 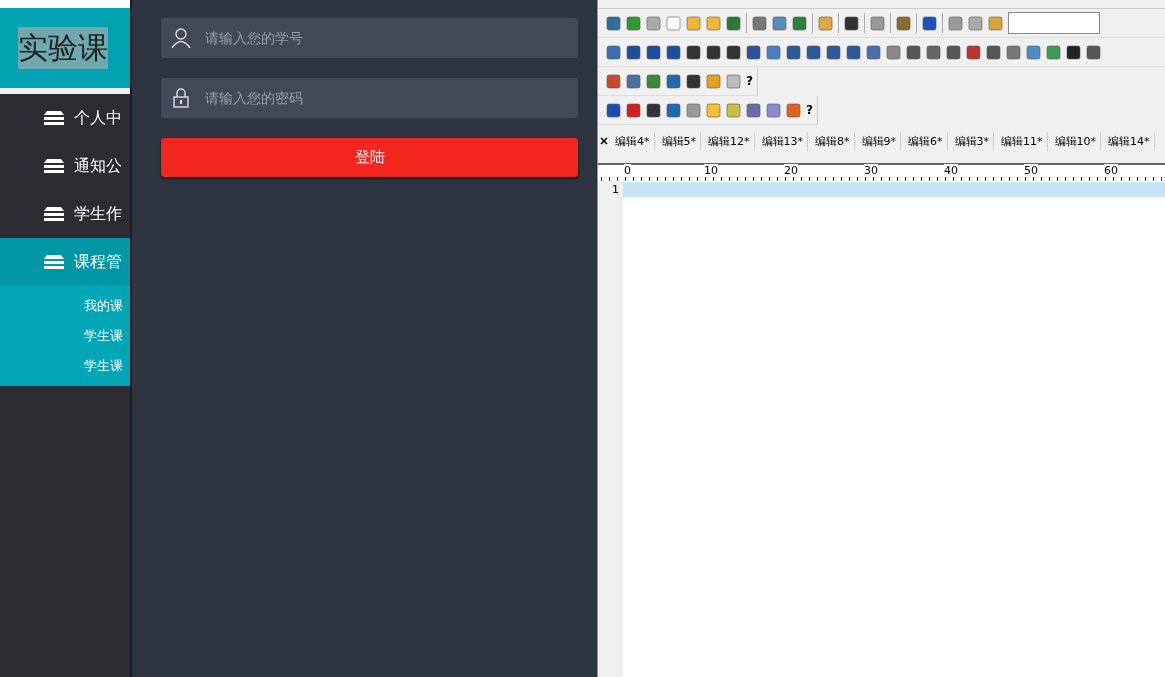 What do you see at coordinates (627, 170) in the screenshot?
I see `ruler-label: 0` at bounding box center [627, 170].